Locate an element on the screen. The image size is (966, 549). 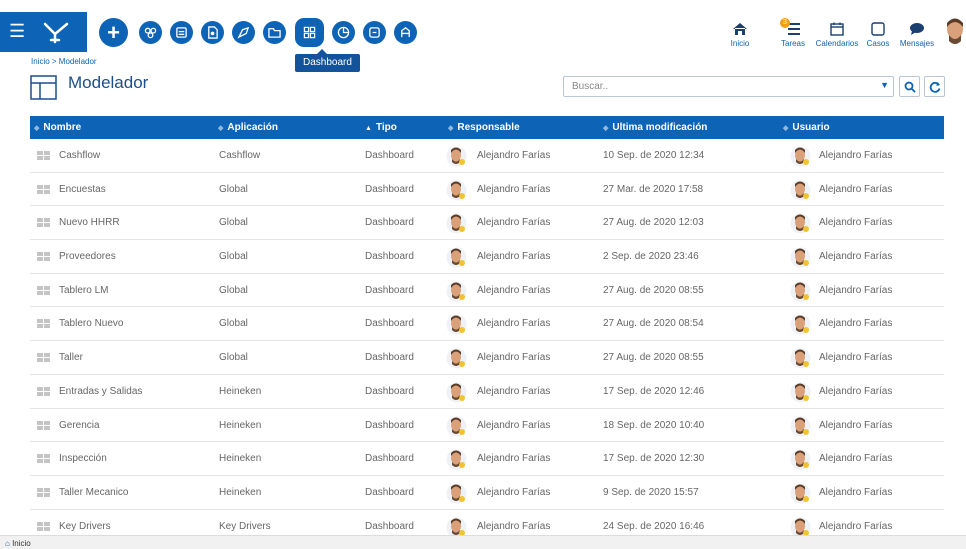
search-button is located at coordinates (909, 86).